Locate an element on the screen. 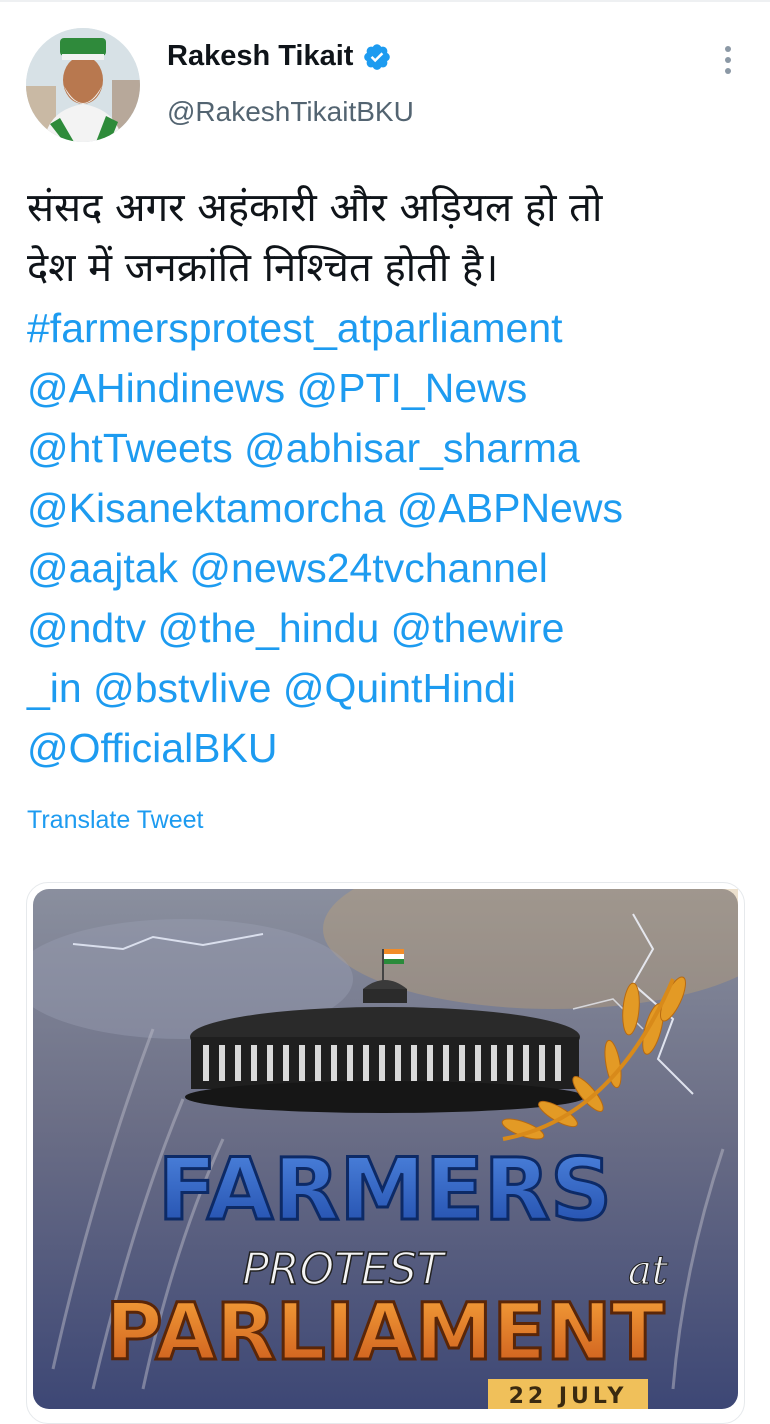 Image resolution: width=770 pixels, height=1424 pixels. mention-links: @AHindinews @PTI_News is located at coordinates (392, 388).